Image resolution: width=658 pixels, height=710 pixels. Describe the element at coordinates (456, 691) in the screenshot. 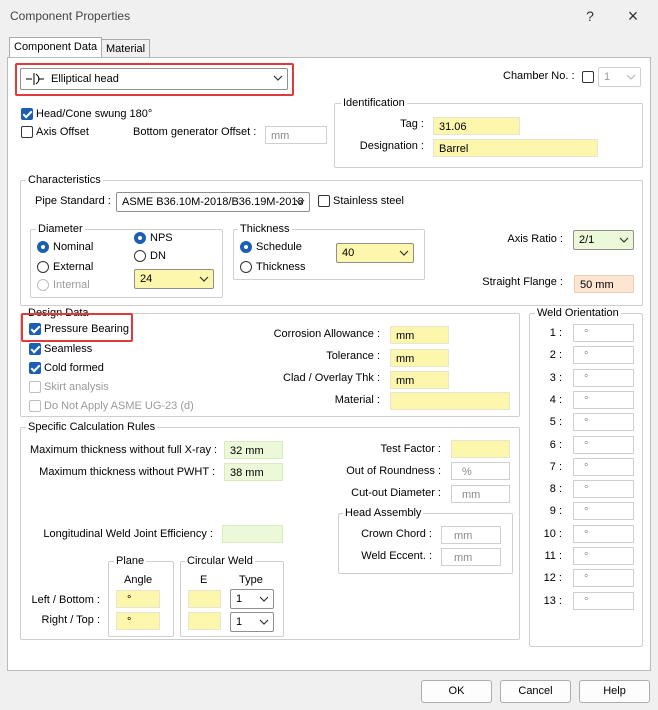

I see `ok-button: OK` at that location.